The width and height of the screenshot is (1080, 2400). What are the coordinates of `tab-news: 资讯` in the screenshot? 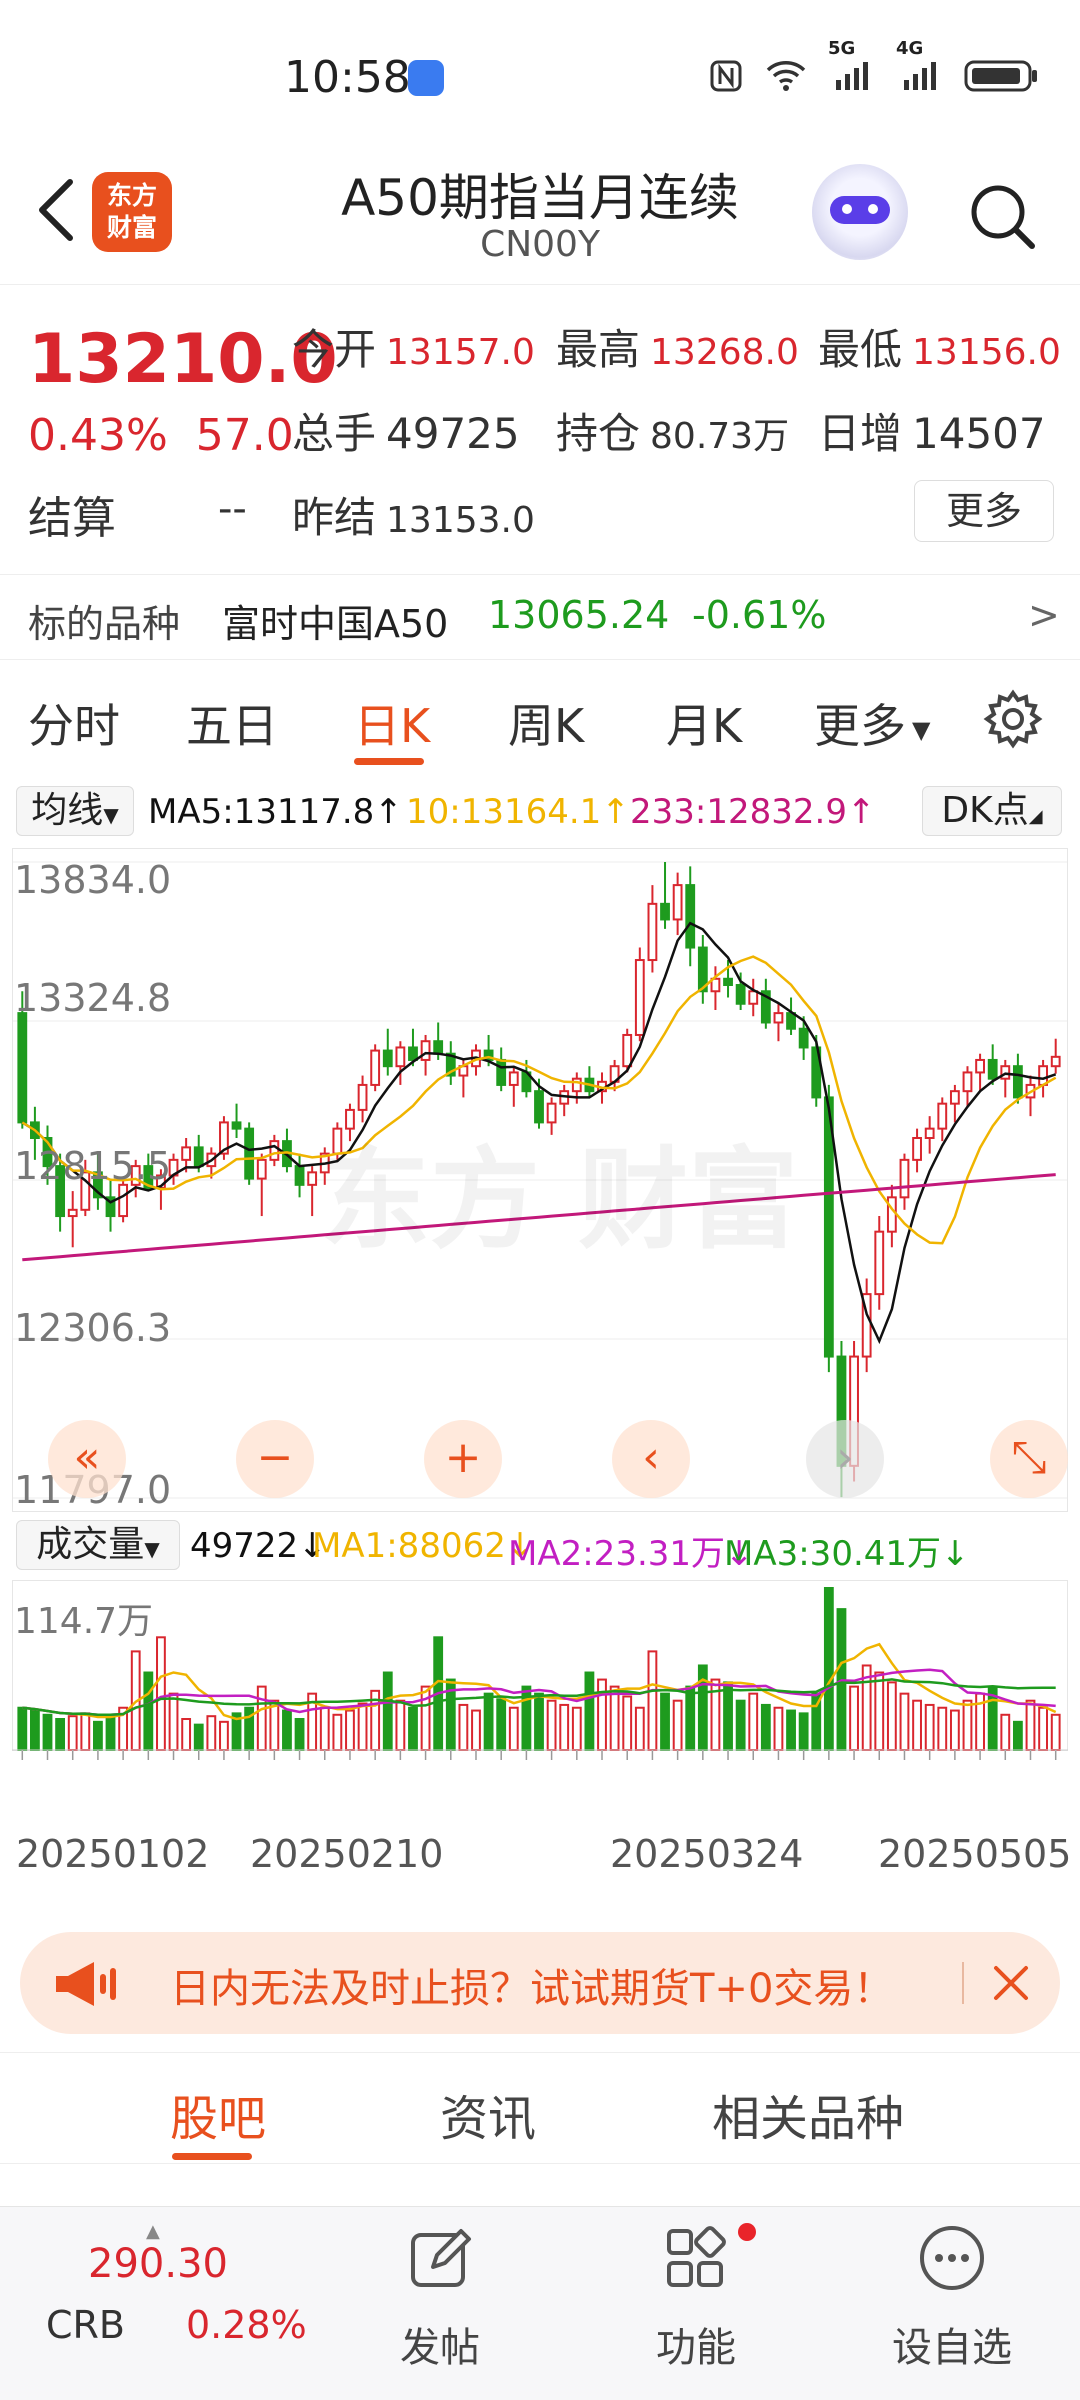 It's located at (488, 2114).